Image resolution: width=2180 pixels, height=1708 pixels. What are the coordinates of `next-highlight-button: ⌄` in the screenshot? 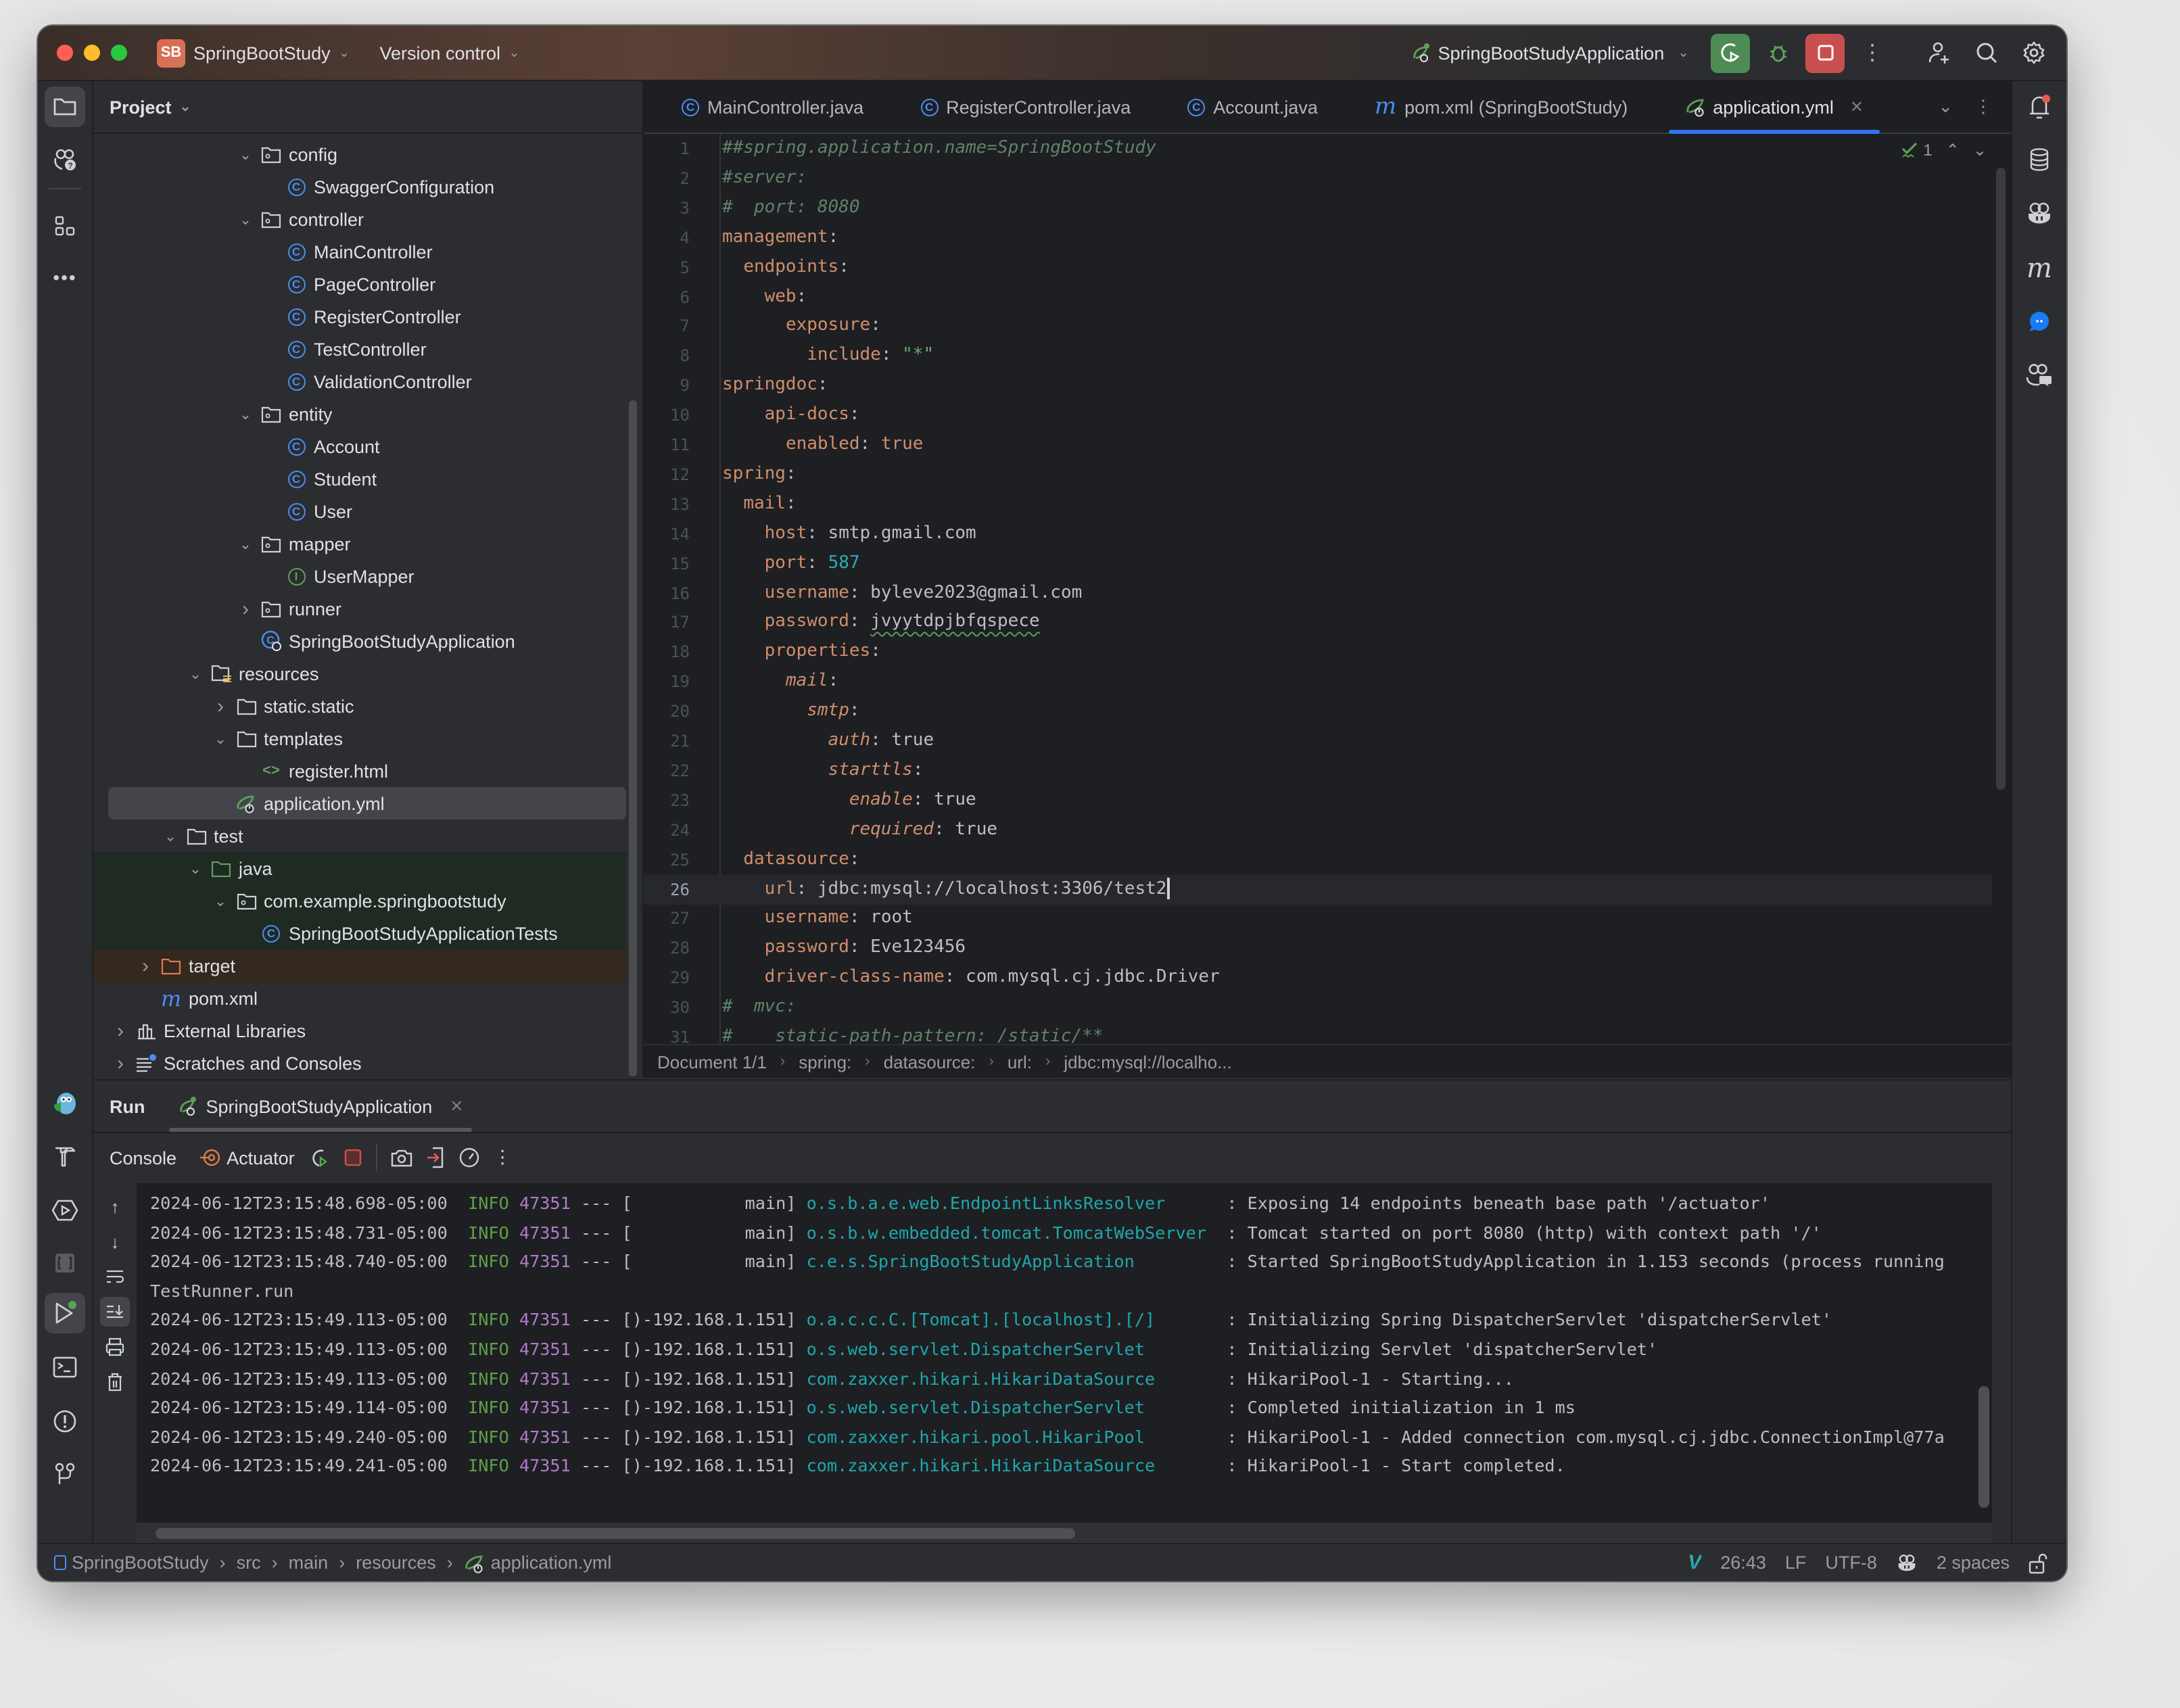 It's located at (1980, 150).